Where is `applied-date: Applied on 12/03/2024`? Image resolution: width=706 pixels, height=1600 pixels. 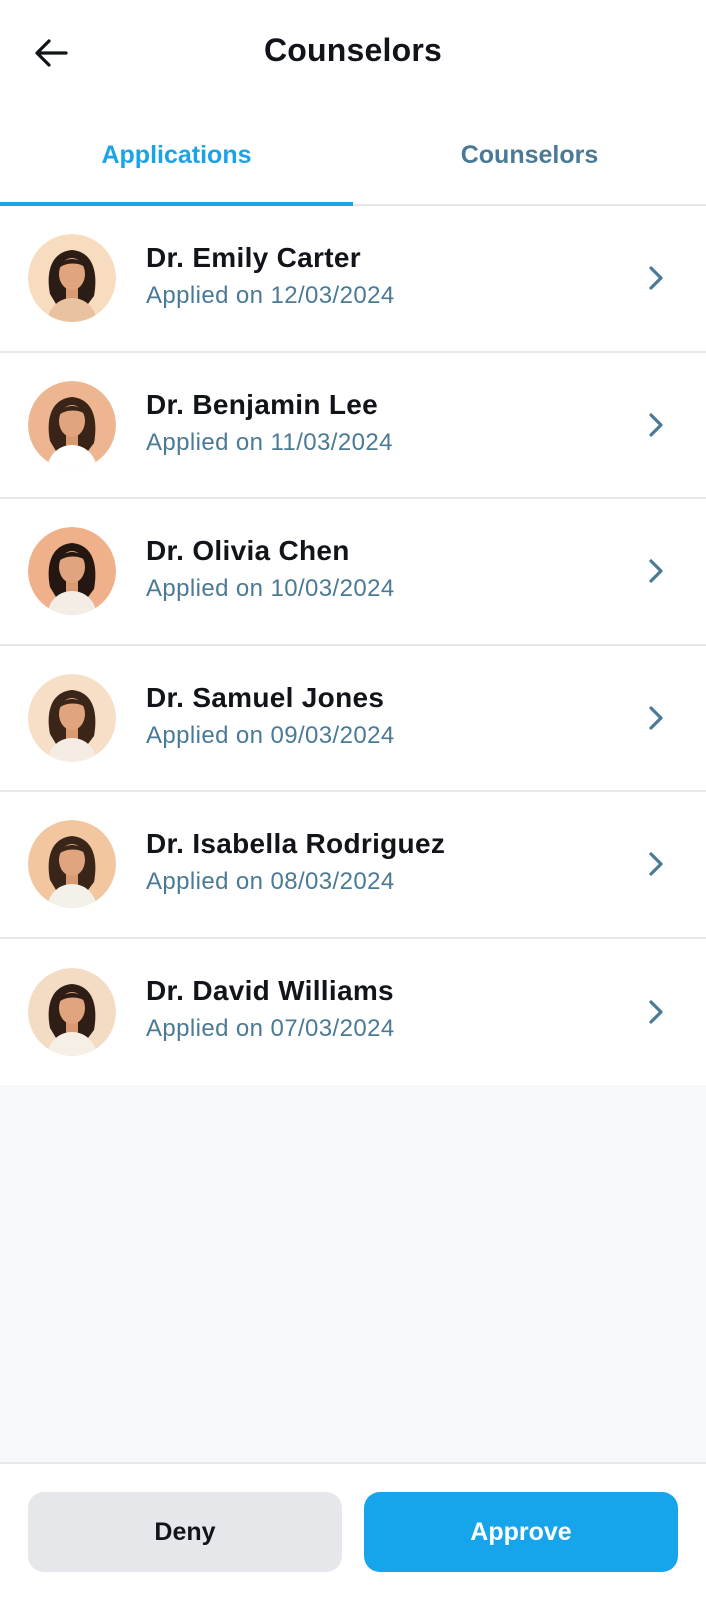 applied-date: Applied on 12/03/2024 is located at coordinates (270, 295).